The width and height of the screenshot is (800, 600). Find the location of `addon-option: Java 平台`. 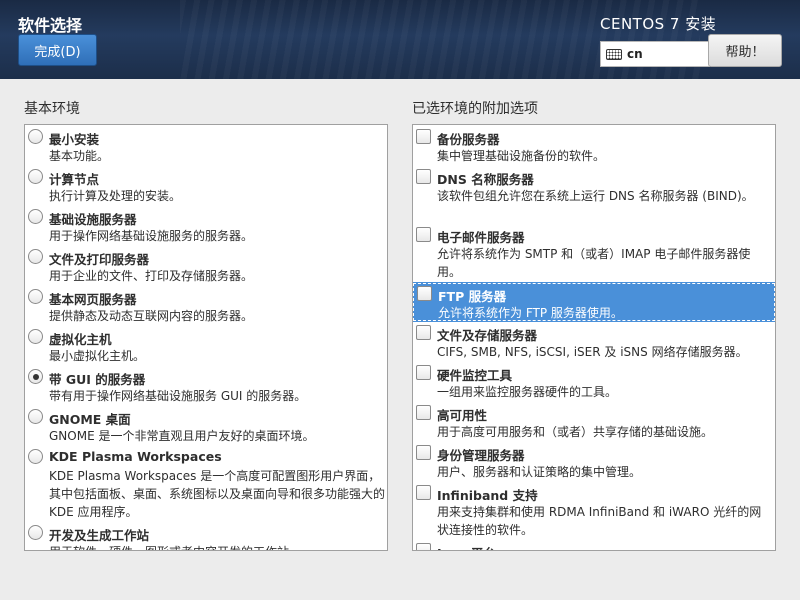

addon-option: Java 平台 is located at coordinates (594, 545).